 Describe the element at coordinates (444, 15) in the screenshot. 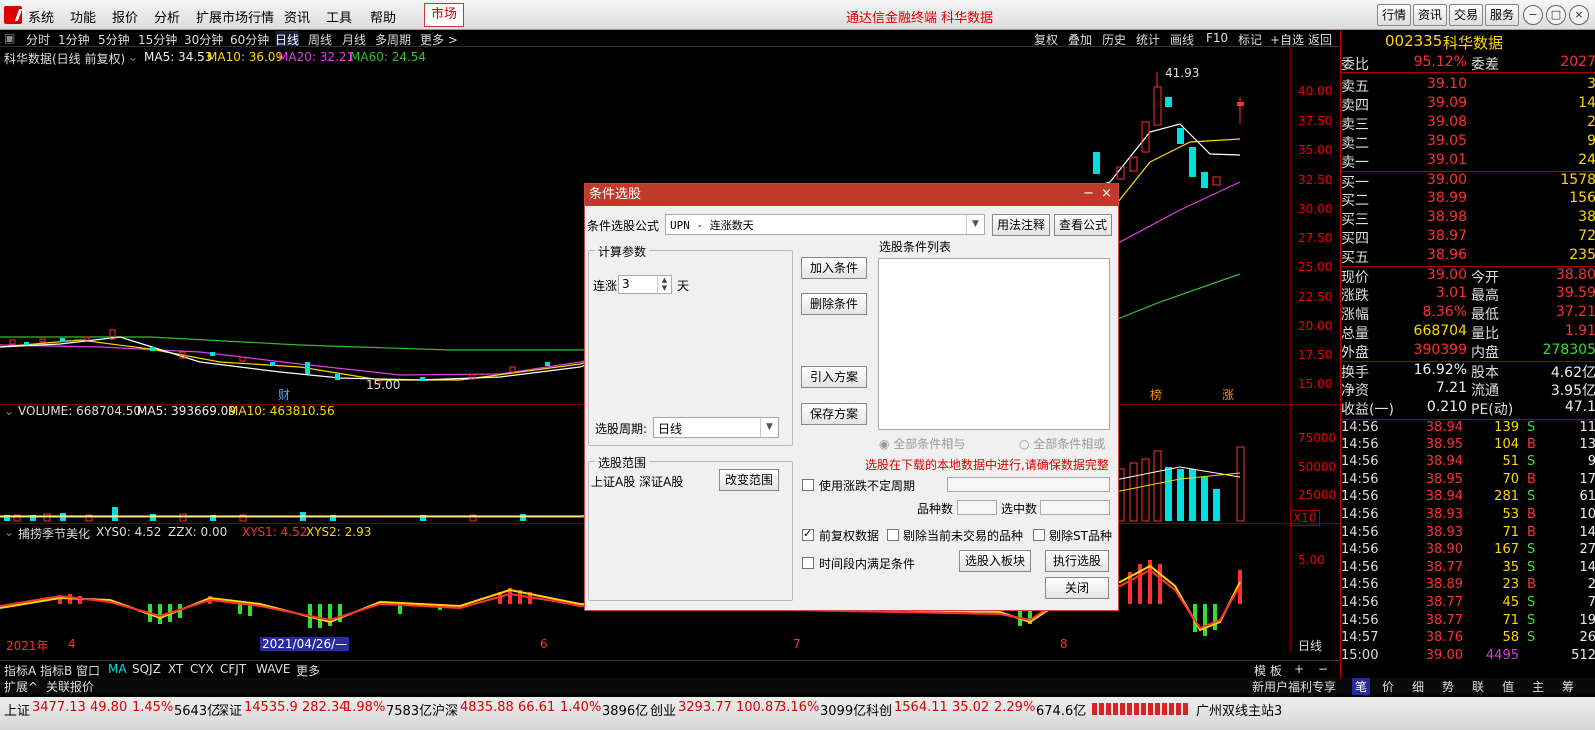

I see `market-tab: 市场` at that location.